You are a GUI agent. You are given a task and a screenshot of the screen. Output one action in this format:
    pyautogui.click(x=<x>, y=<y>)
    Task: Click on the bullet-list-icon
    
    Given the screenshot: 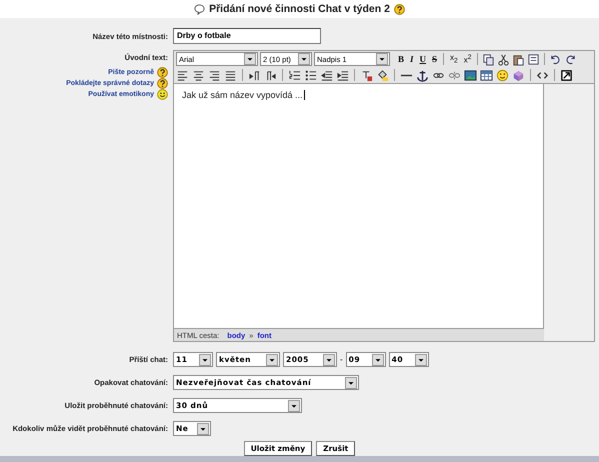 What is the action you would take?
    pyautogui.click(x=310, y=75)
    